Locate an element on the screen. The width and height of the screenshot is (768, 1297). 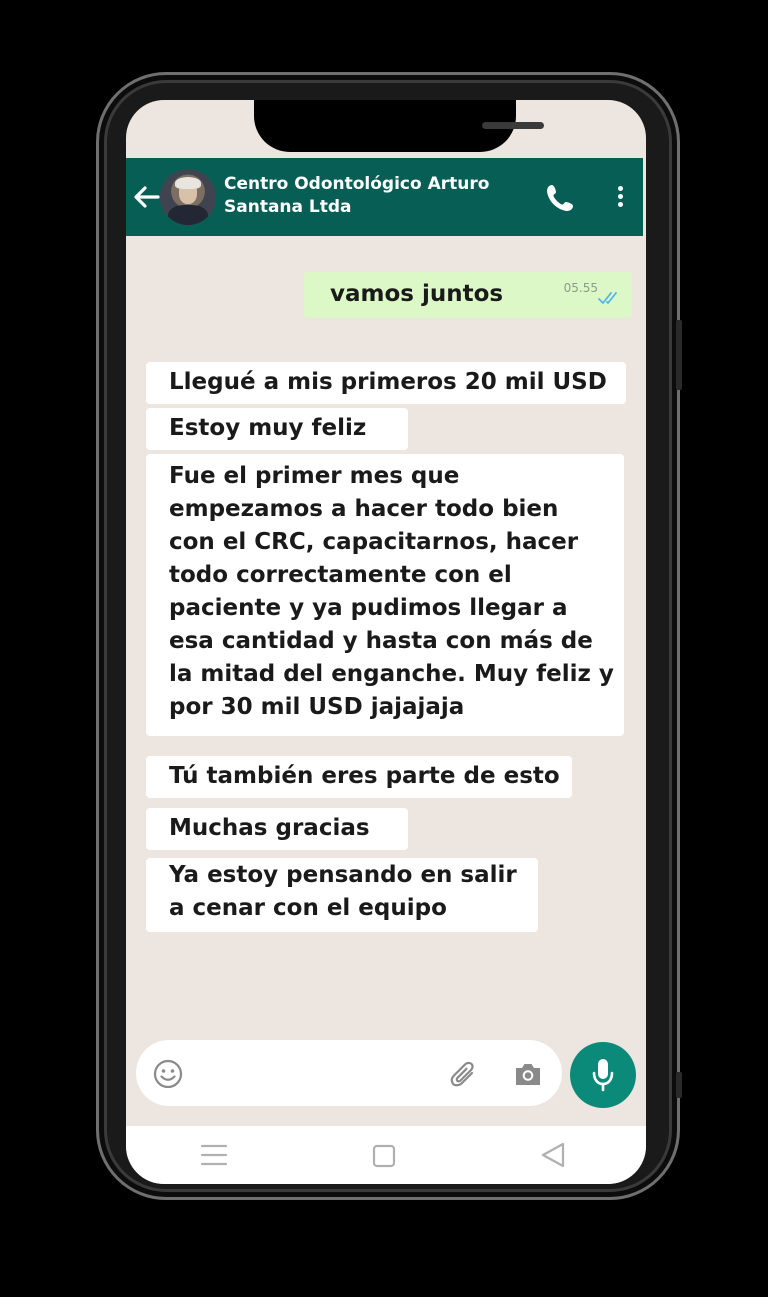
message-line: Ya estoy pensando en salir is located at coordinates (343, 875).